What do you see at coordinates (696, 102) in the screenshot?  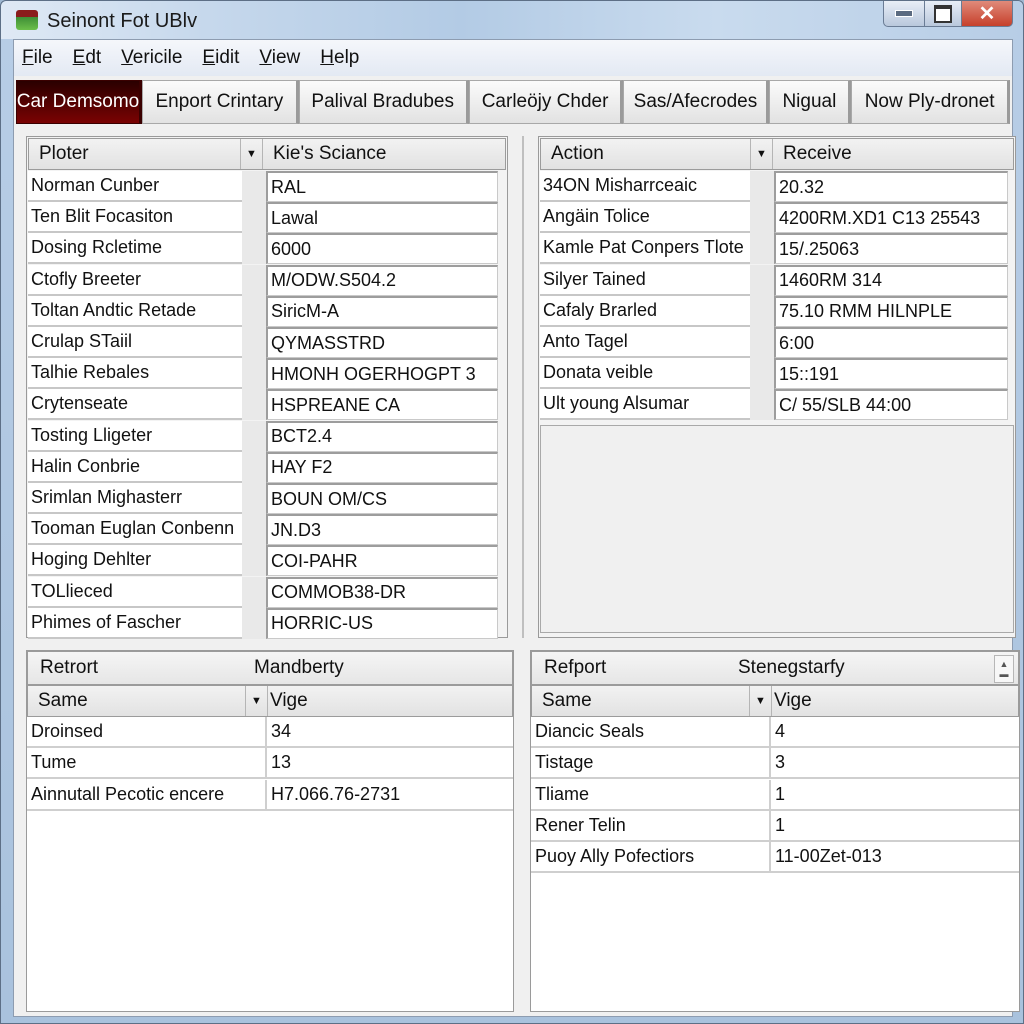 I see `tab-sas-afecrodes: Sas/Afecrodes` at bounding box center [696, 102].